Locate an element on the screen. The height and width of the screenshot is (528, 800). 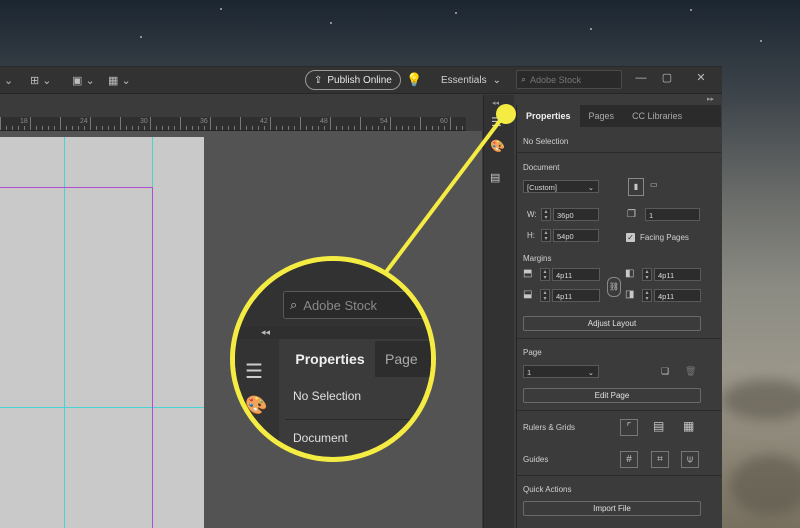
magnified-search-field: ⌕ Adobe Stock is located at coordinates (357, 305).